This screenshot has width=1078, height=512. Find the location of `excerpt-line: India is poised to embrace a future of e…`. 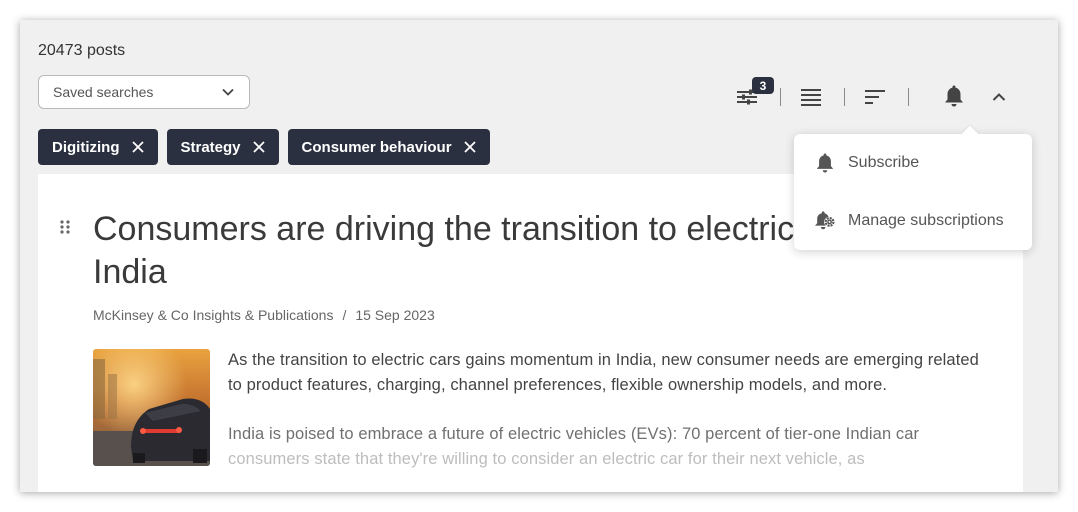

excerpt-line: India is poised to embrace a future of e… is located at coordinates (574, 434).